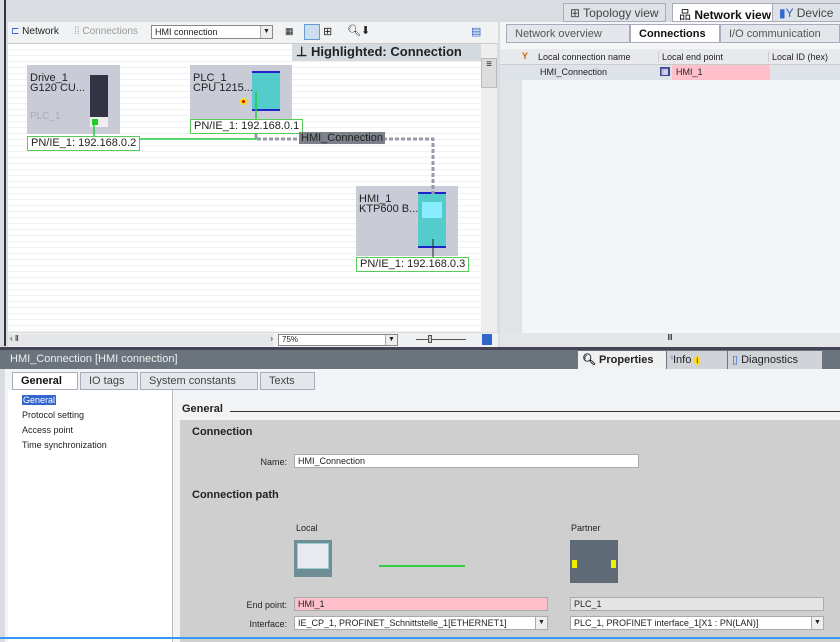 The height and width of the screenshot is (642, 840). What do you see at coordinates (697, 604) in the screenshot?
I see `partner-end-point-field: PLC_1` at bounding box center [697, 604].